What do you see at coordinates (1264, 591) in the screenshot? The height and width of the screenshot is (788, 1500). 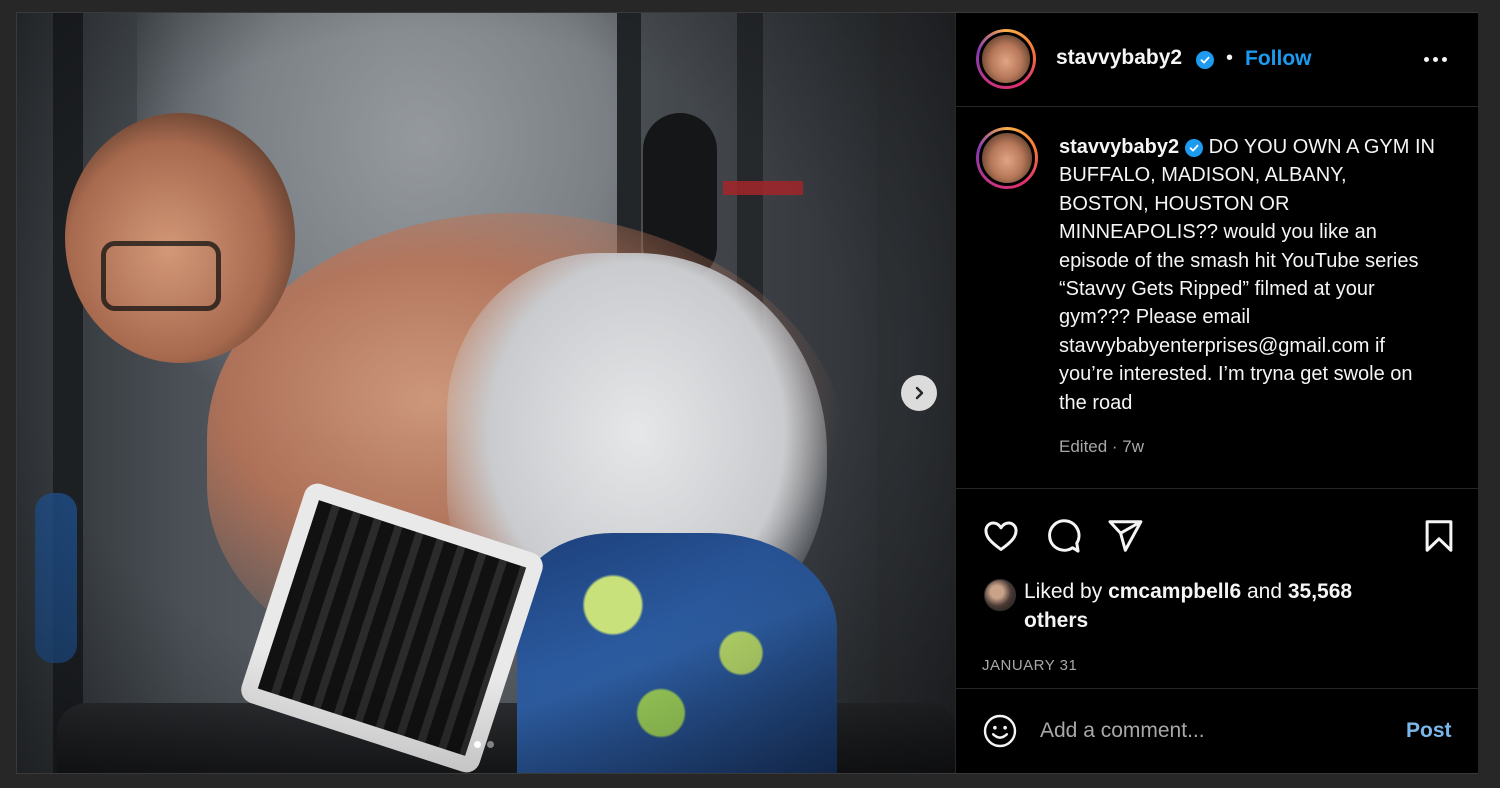 I see `likes-and: and` at bounding box center [1264, 591].